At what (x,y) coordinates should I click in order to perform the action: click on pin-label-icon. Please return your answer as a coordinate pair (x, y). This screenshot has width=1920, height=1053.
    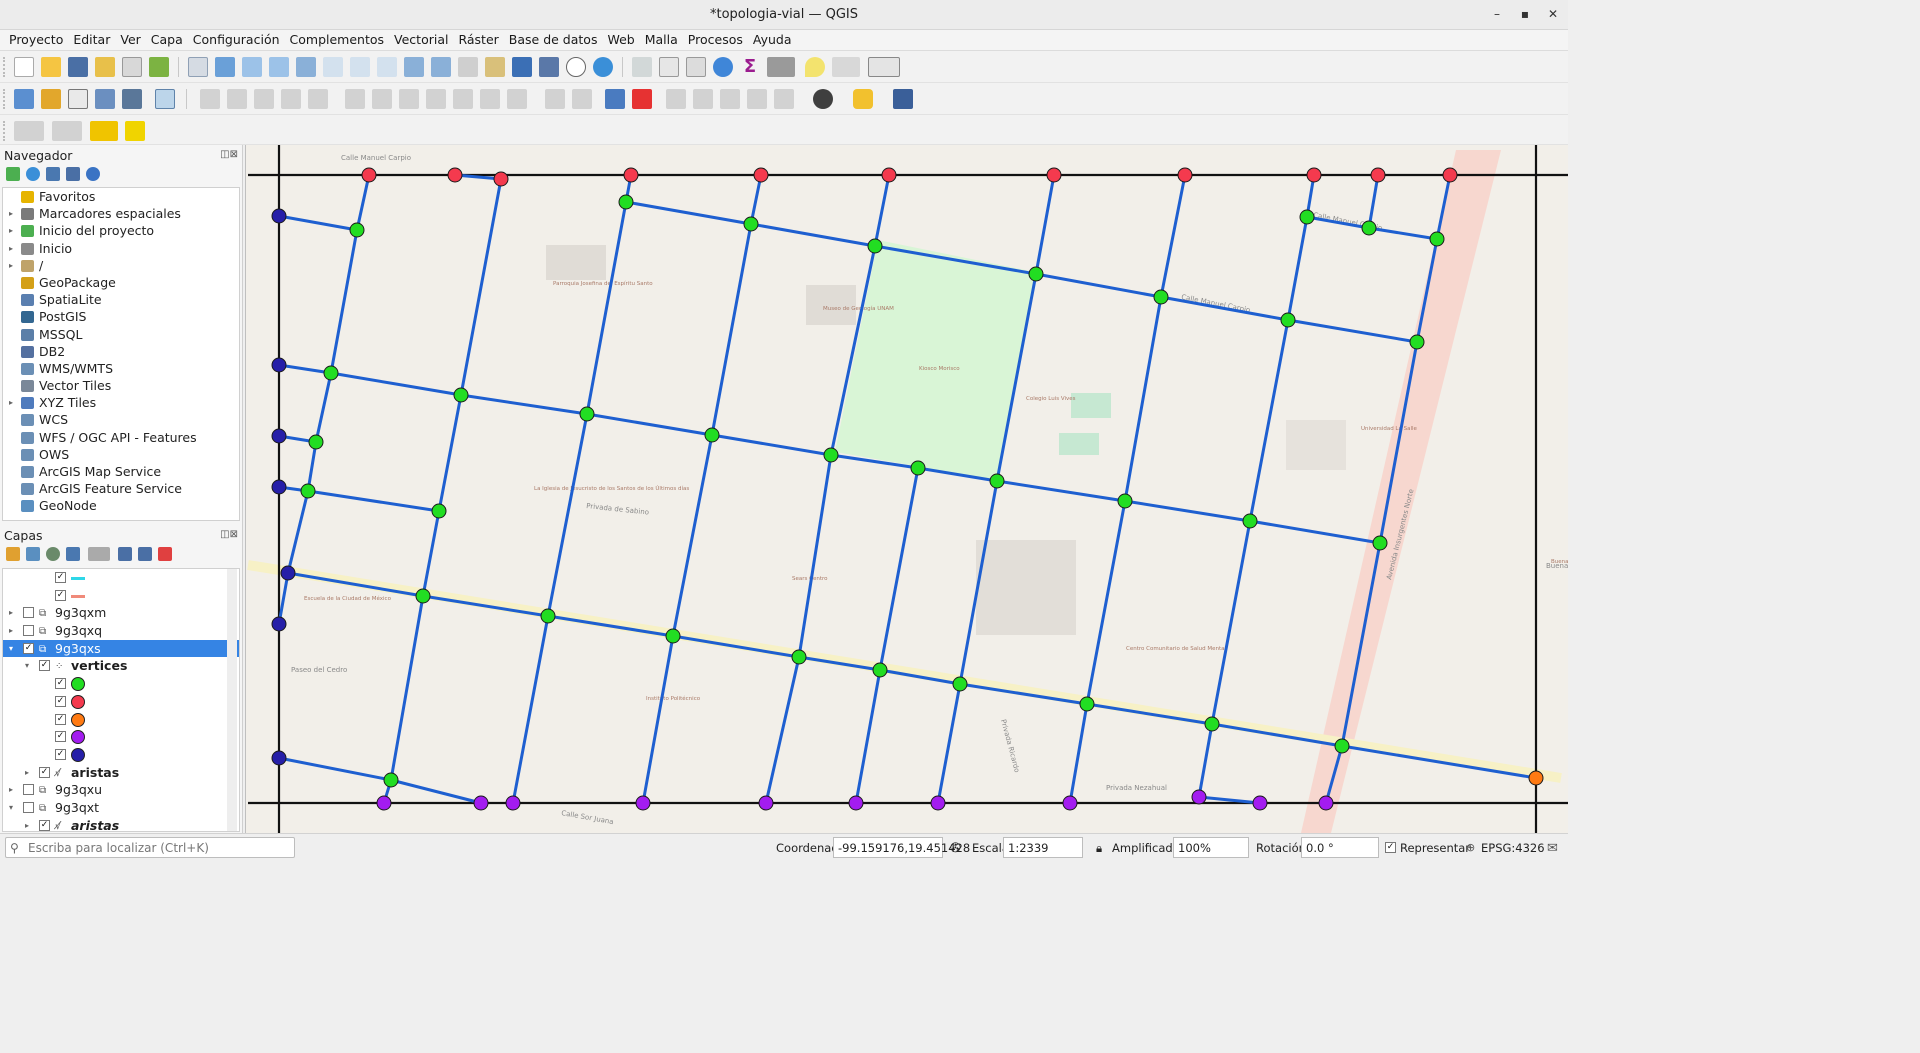
    Looking at the image, I should click on (676, 99).